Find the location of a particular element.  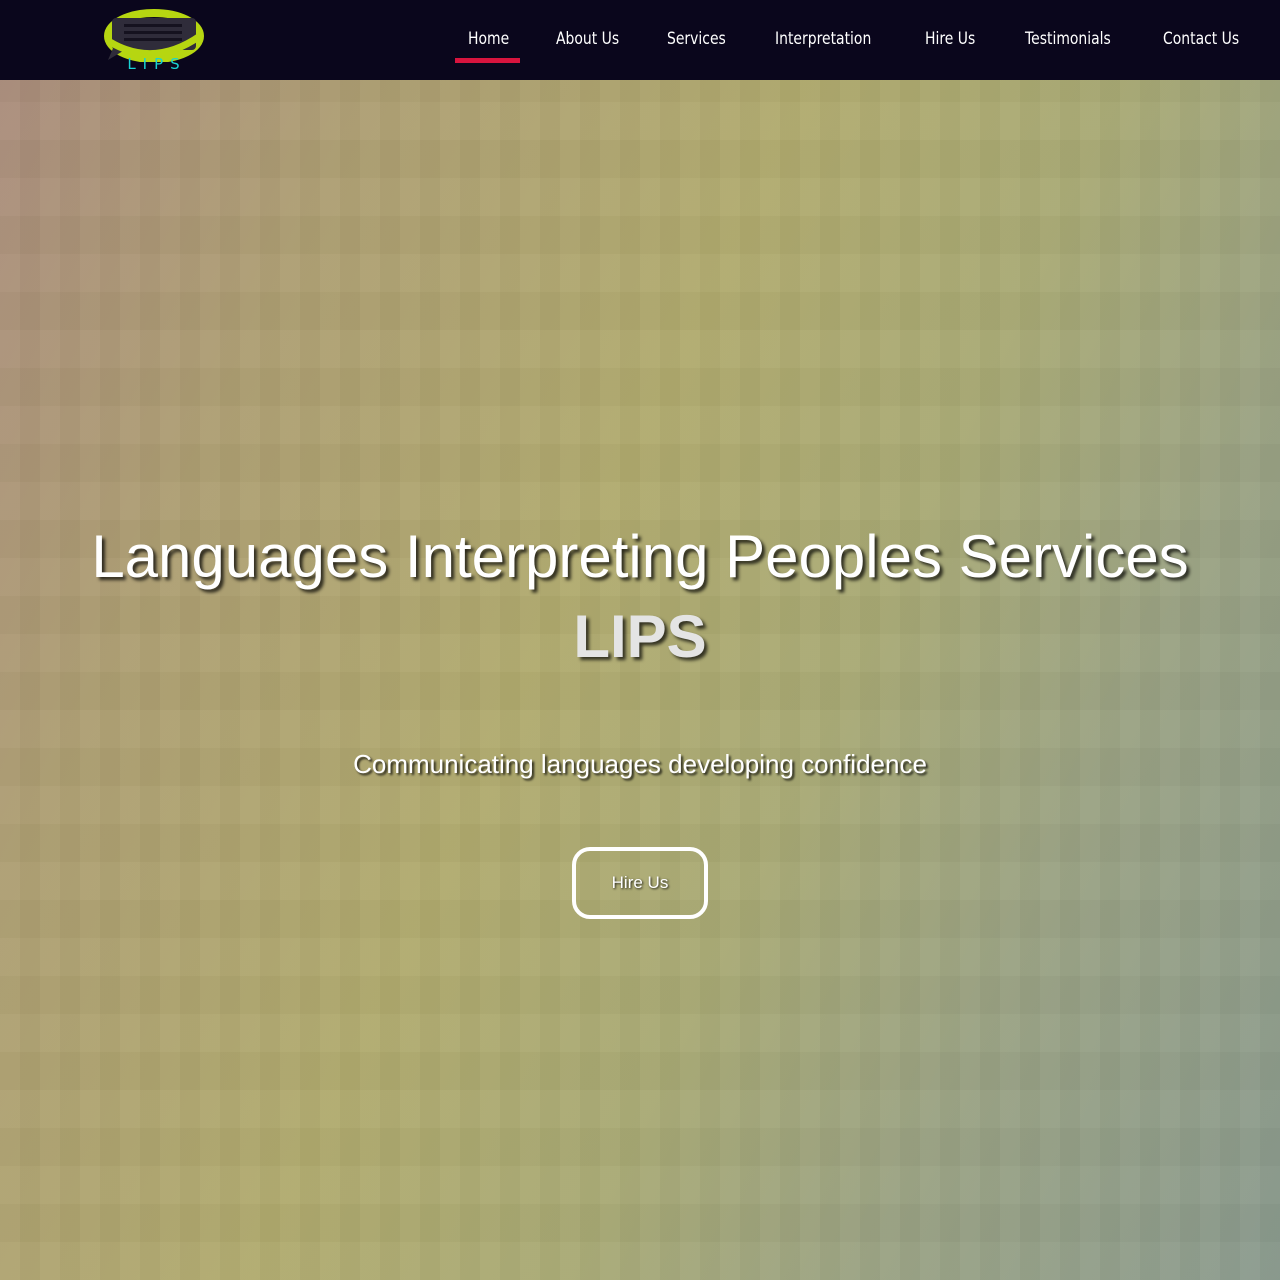

nav-item-hire-us: Hire Us is located at coordinates (950, 40).